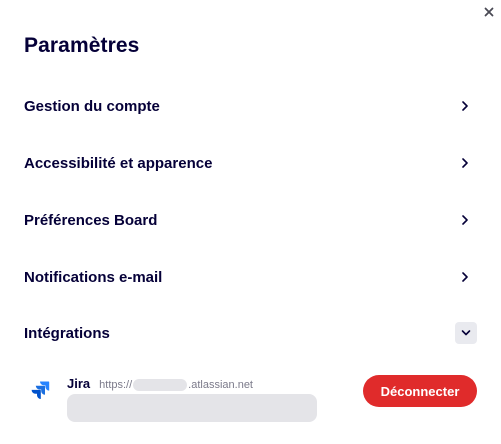 This screenshot has width=501, height=444. What do you see at coordinates (40, 390) in the screenshot?
I see `jira-icon` at bounding box center [40, 390].